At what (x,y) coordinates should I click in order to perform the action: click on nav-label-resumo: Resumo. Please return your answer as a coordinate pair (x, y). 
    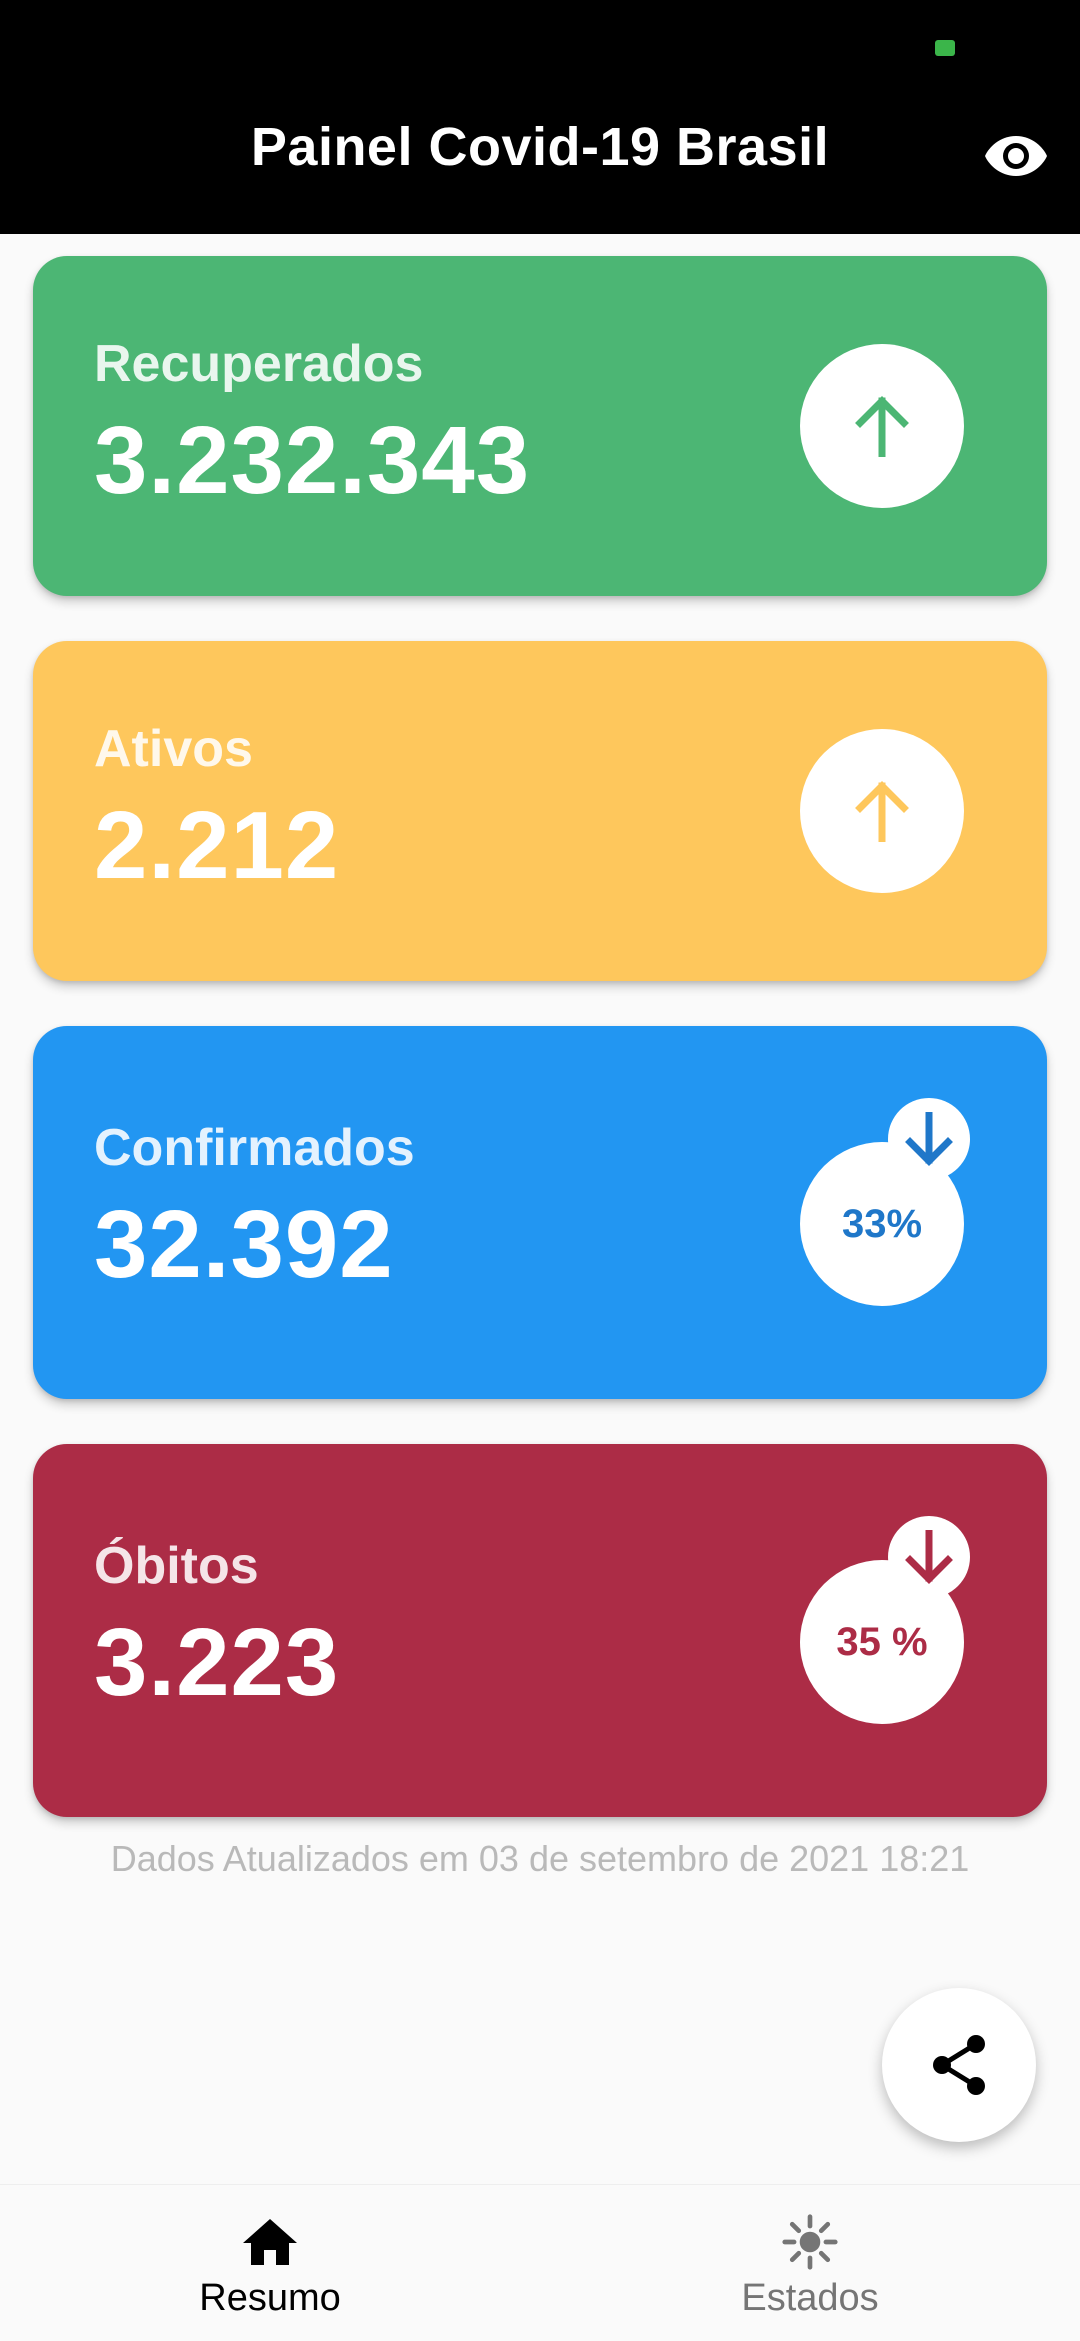
    Looking at the image, I should click on (270, 2298).